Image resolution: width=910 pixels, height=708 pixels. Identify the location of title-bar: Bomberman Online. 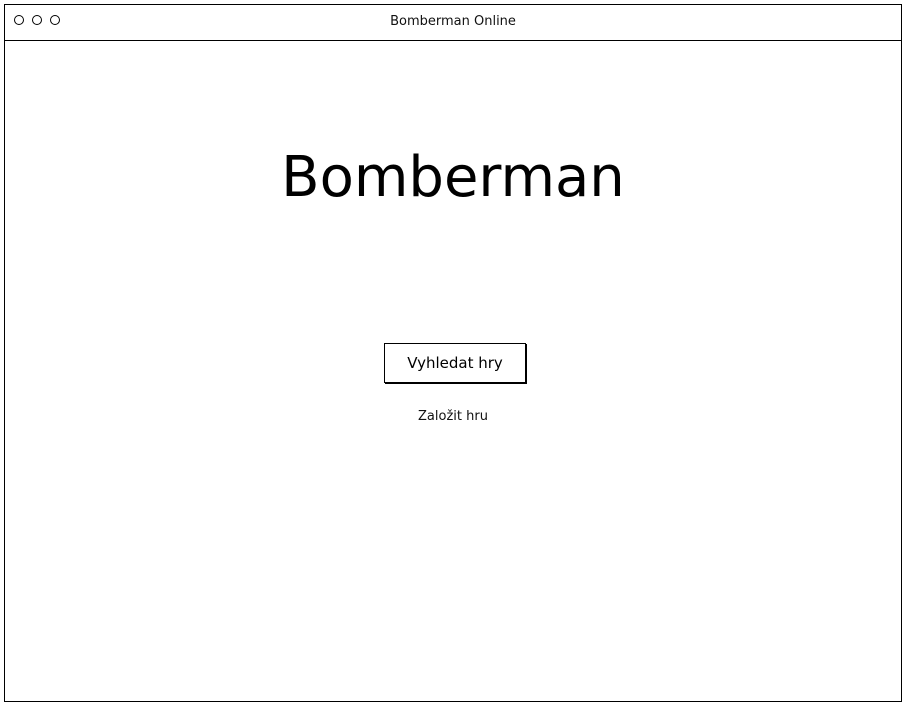
(453, 23).